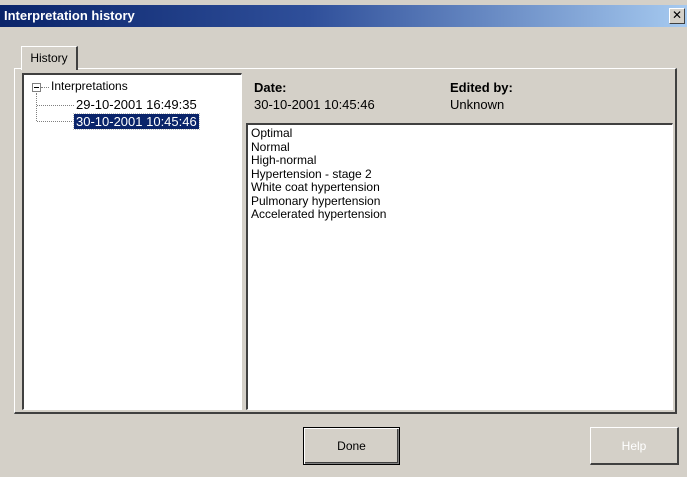 Image resolution: width=687 pixels, height=477 pixels. Describe the element at coordinates (136, 121) in the screenshot. I see `tree-item-interpretation-selected: 30-10-2001 10:45:46` at that location.